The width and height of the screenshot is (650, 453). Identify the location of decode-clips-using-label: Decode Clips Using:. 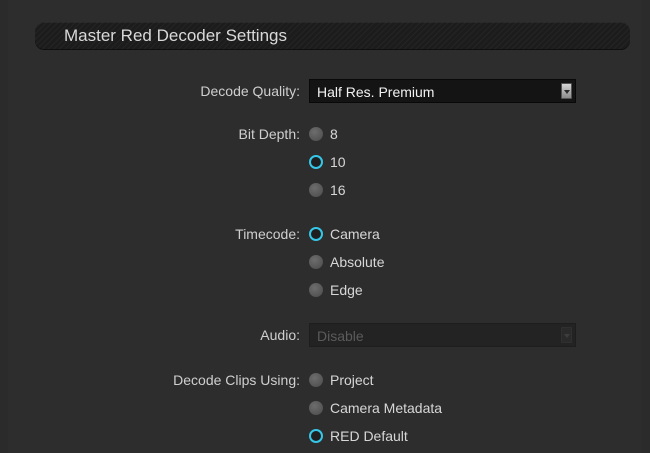
(236, 380).